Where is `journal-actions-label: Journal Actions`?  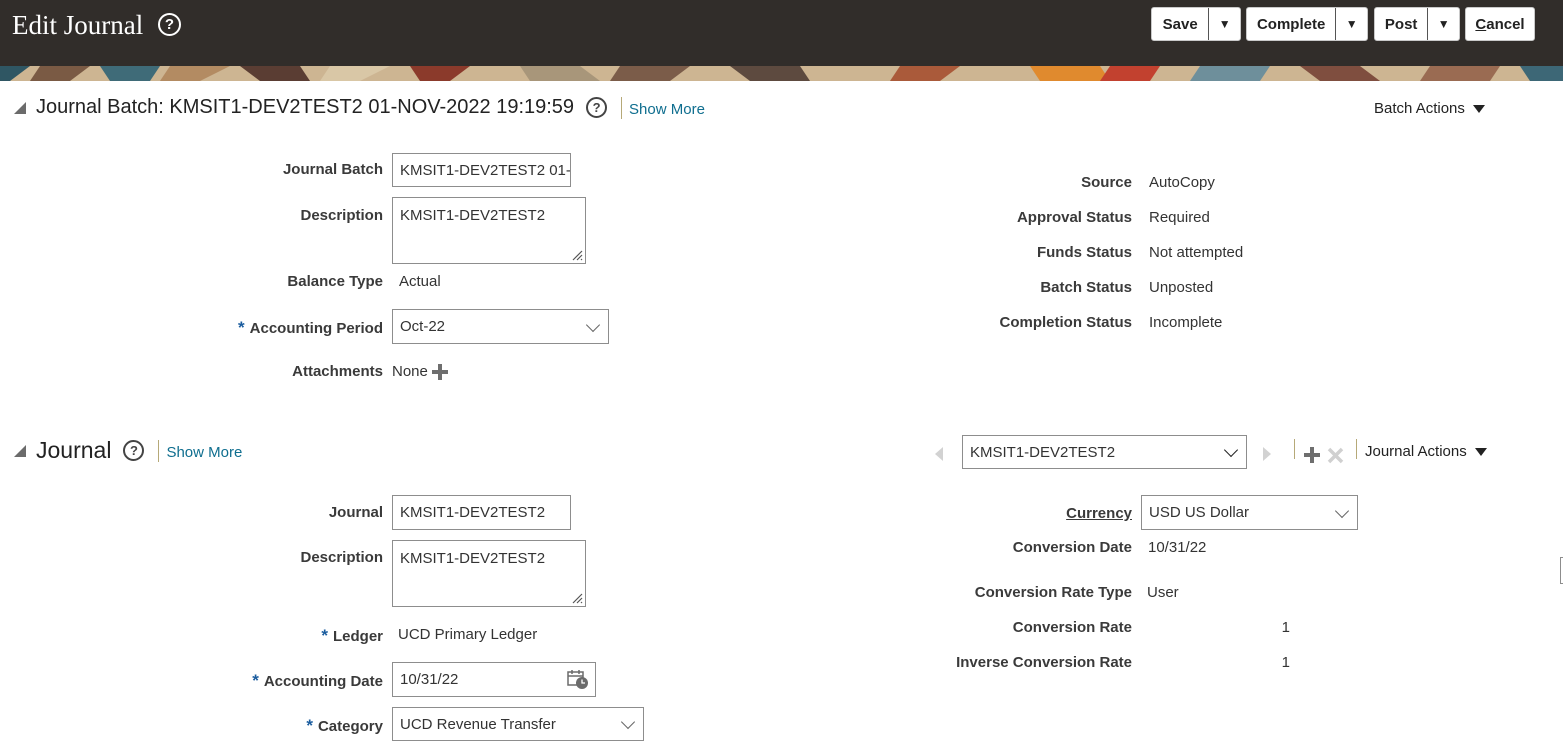
journal-actions-label: Journal Actions is located at coordinates (1416, 451).